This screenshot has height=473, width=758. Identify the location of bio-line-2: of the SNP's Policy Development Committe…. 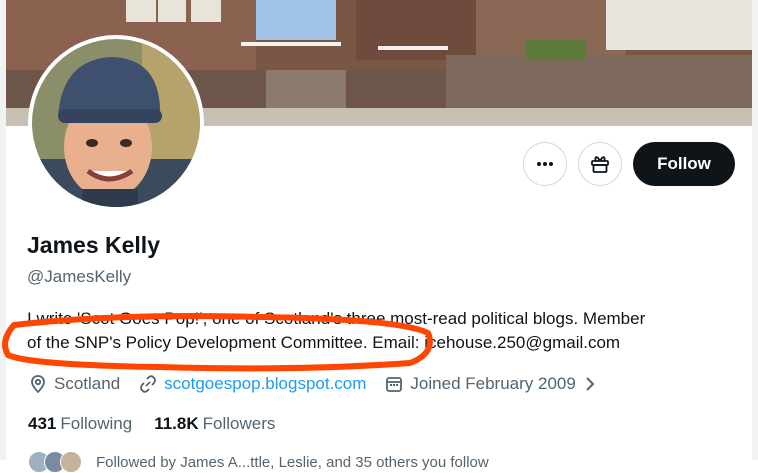
(324, 342).